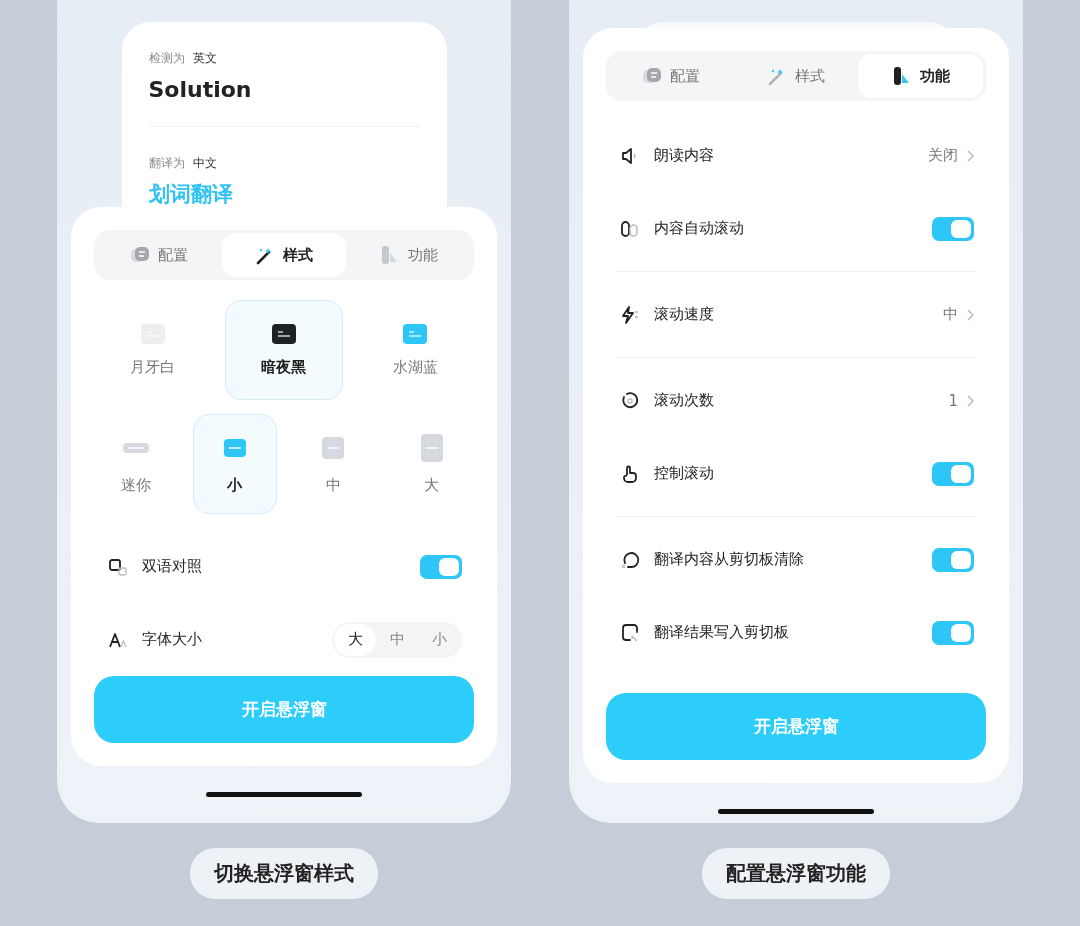 The image size is (1080, 926). Describe the element at coordinates (153, 350) in the screenshot. I see `theme-option: 月牙白` at that location.